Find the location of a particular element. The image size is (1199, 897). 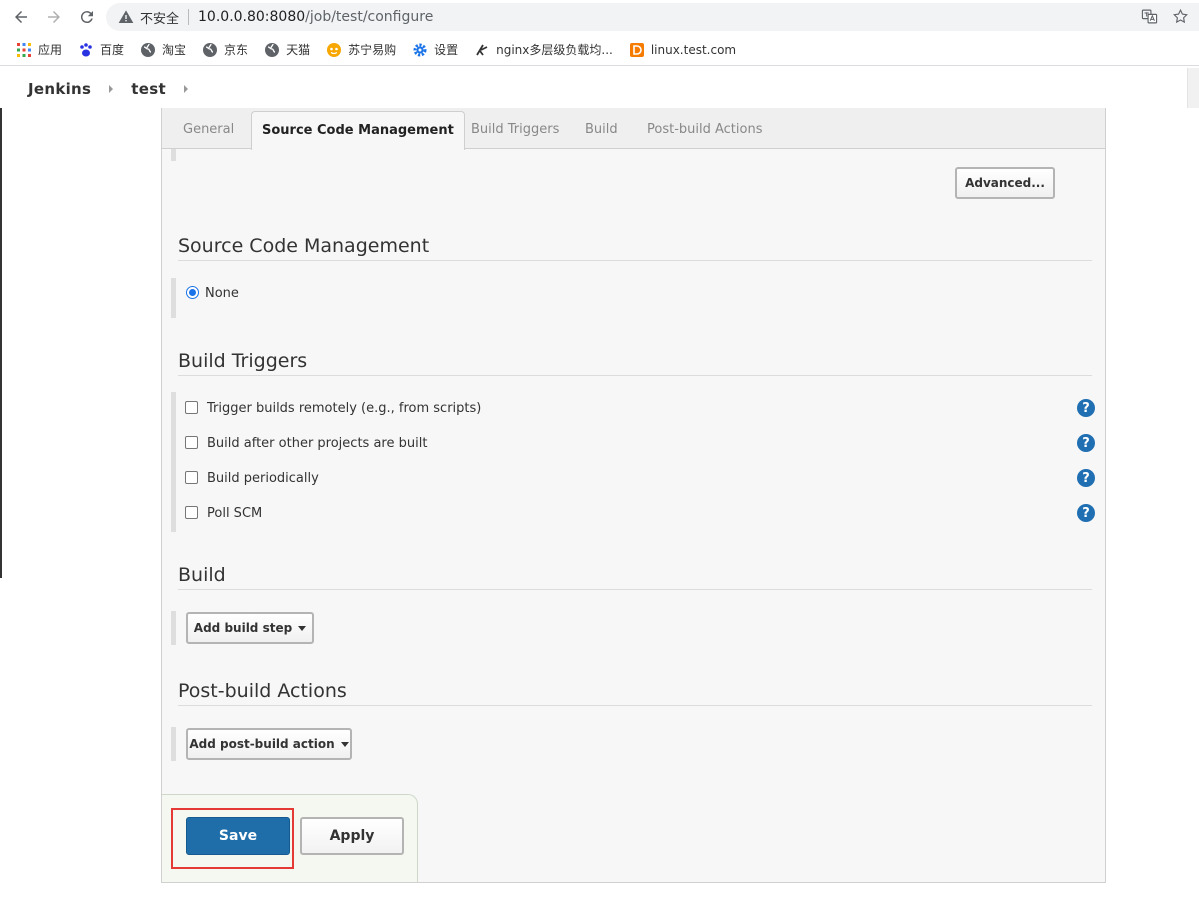

tab-build: Build is located at coordinates (601, 129).